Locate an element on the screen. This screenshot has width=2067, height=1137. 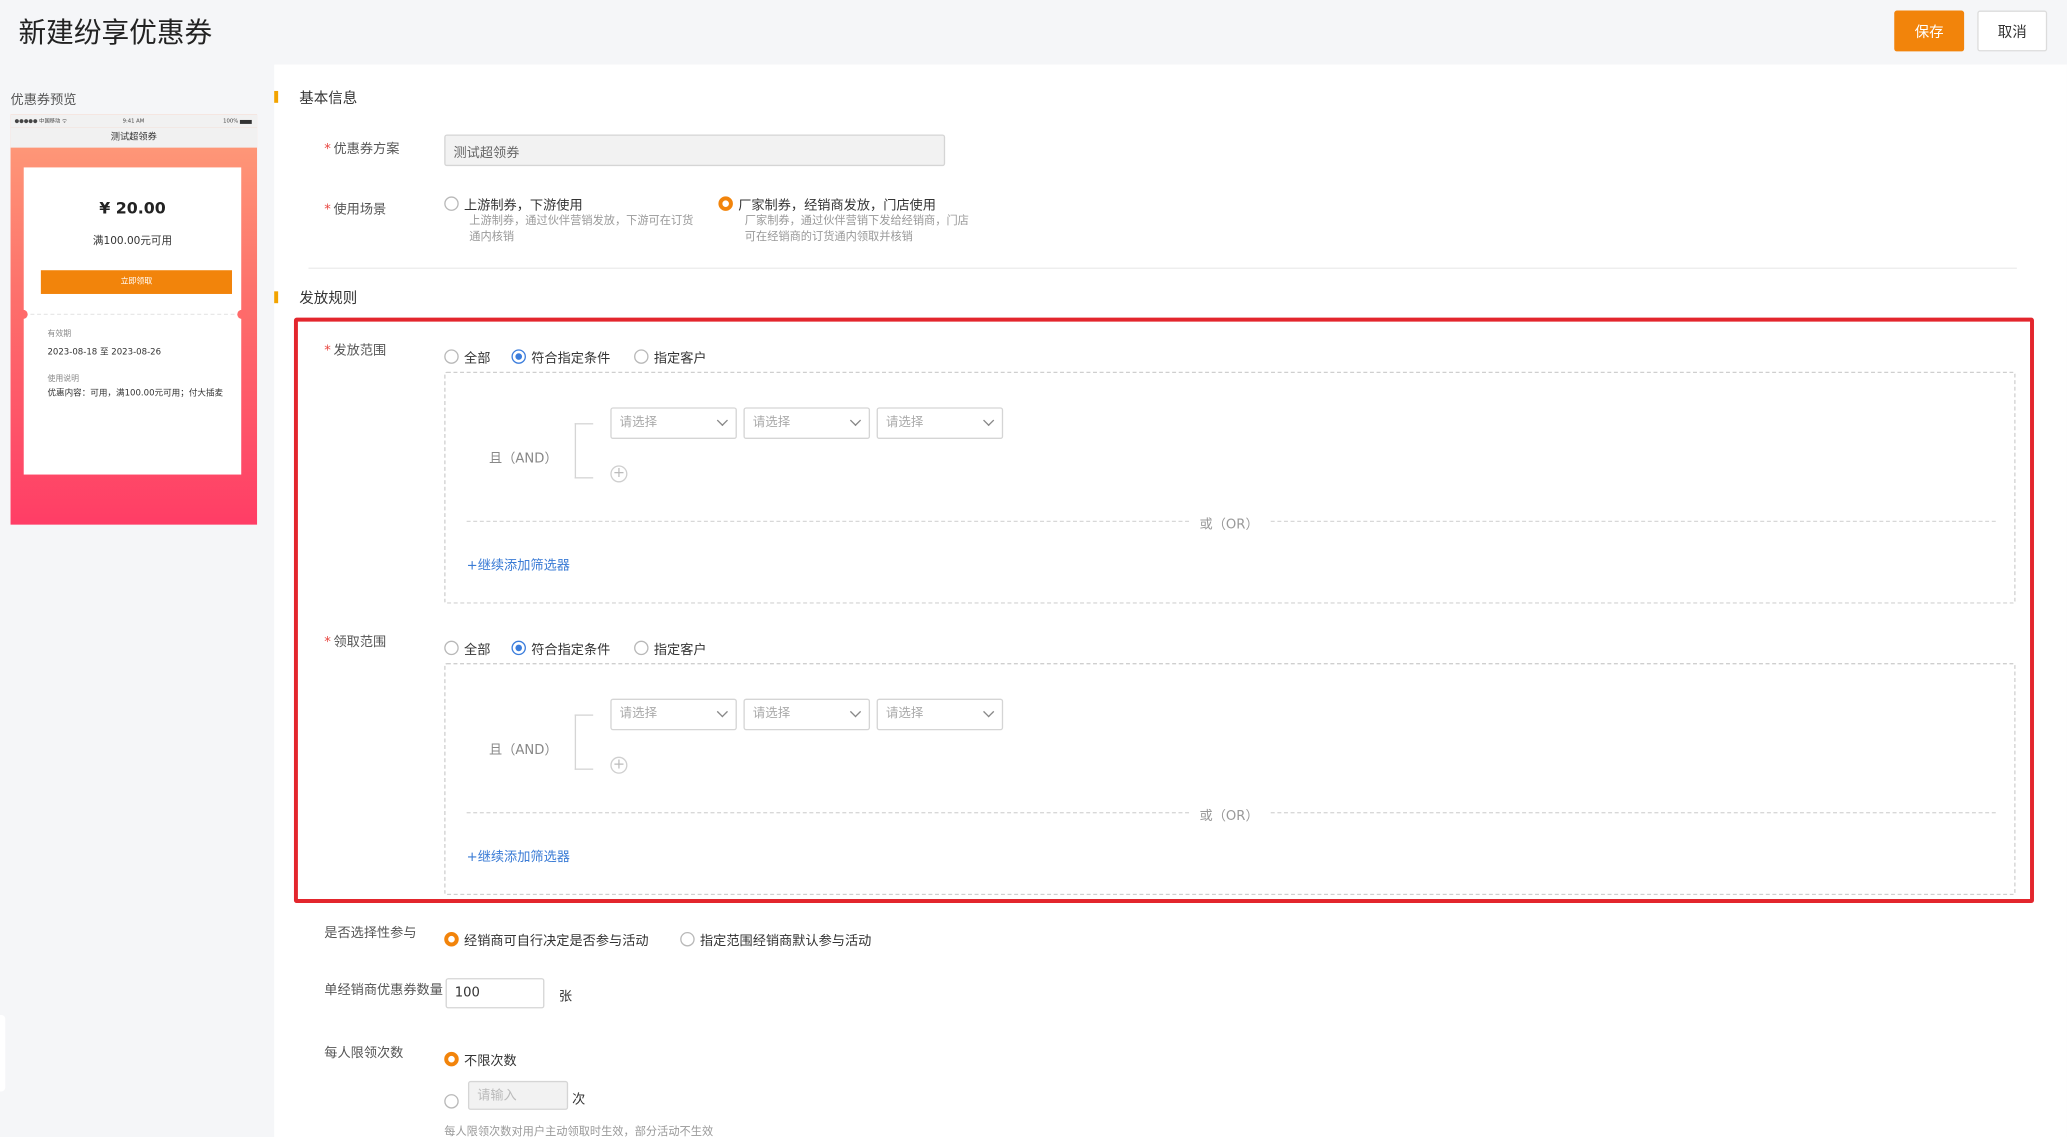
limit-count-input is located at coordinates (518, 1095).